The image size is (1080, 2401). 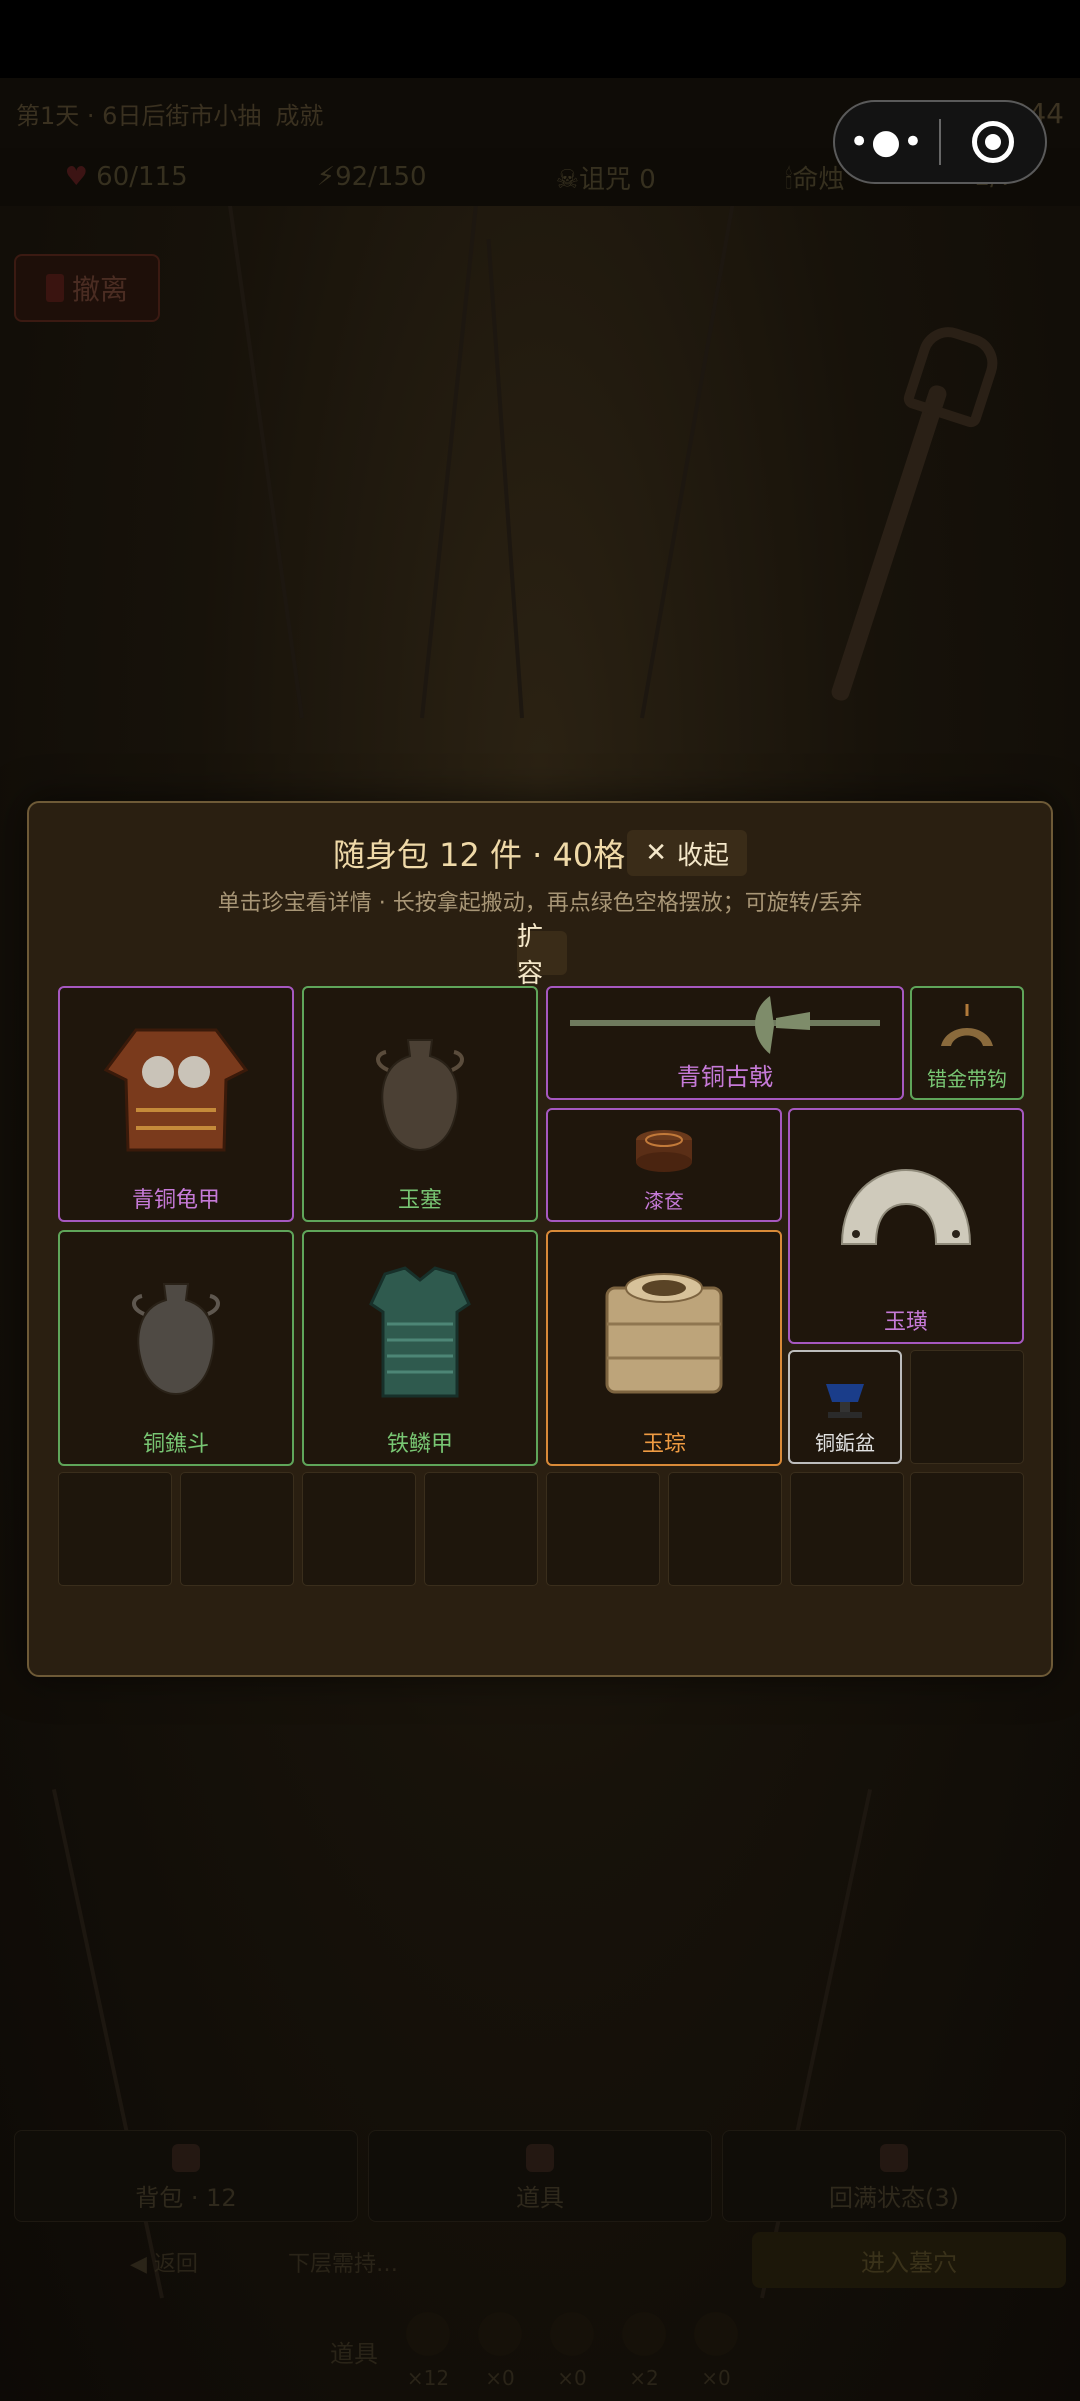 I want to click on tool-slot: ×12, so click(x=428, y=2351).